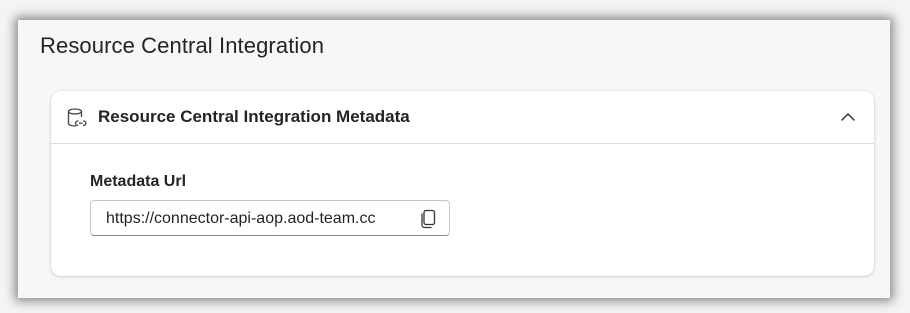 Image resolution: width=910 pixels, height=313 pixels. What do you see at coordinates (428, 219) in the screenshot?
I see `copy-icon` at bounding box center [428, 219].